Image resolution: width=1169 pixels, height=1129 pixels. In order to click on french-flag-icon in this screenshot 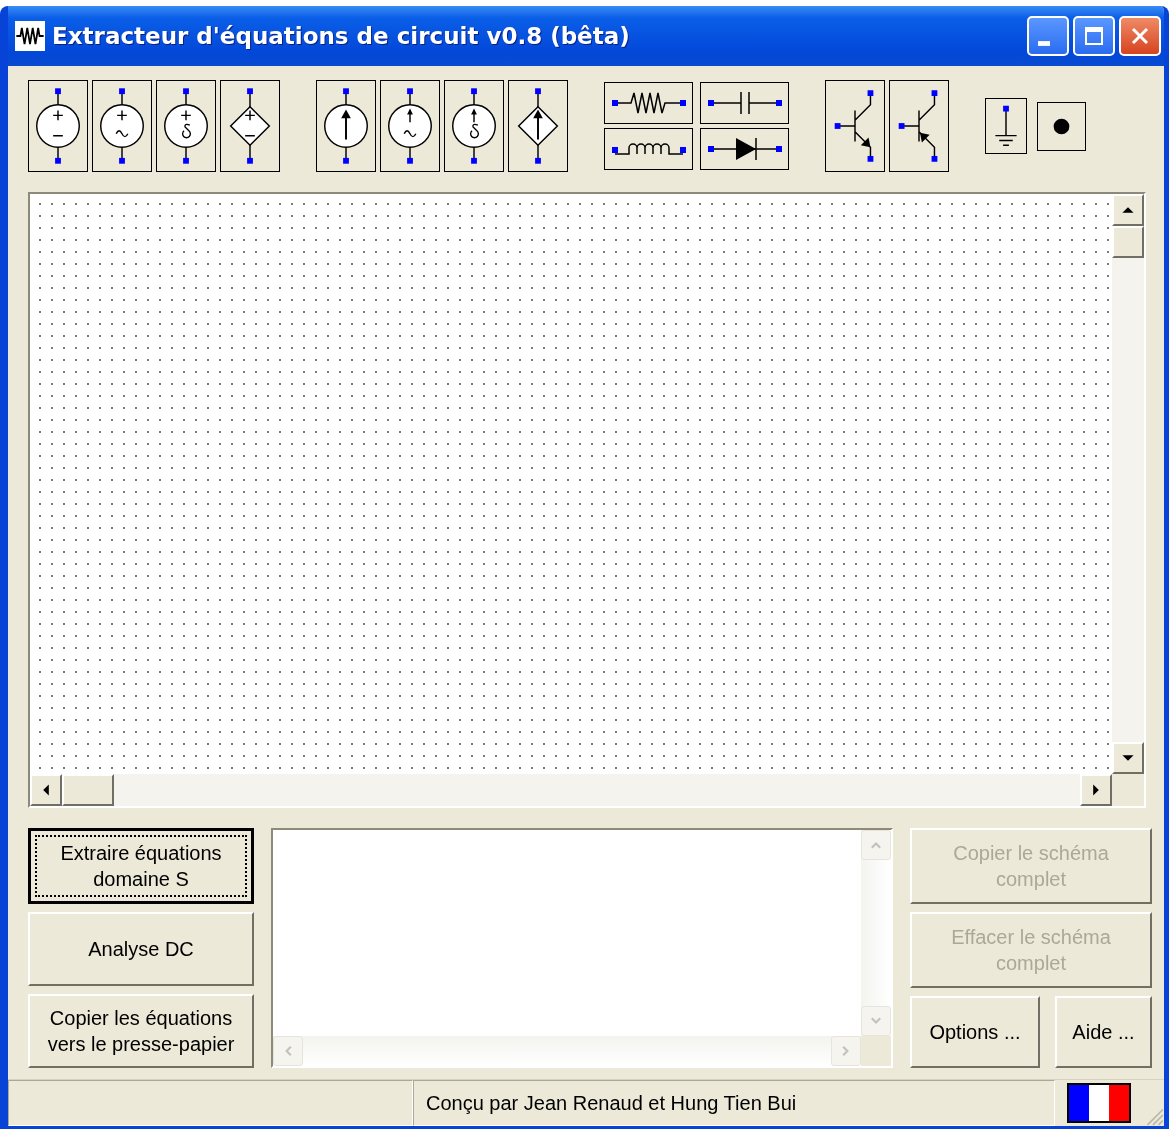, I will do `click(1099, 1103)`.